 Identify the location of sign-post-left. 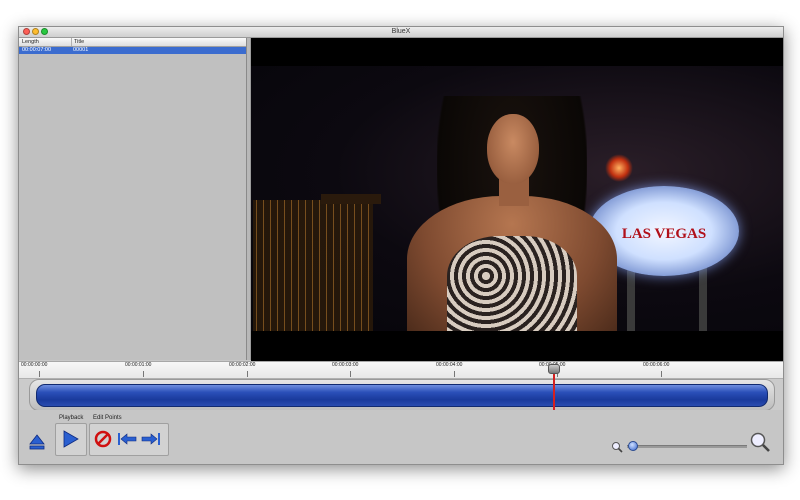
(631, 298).